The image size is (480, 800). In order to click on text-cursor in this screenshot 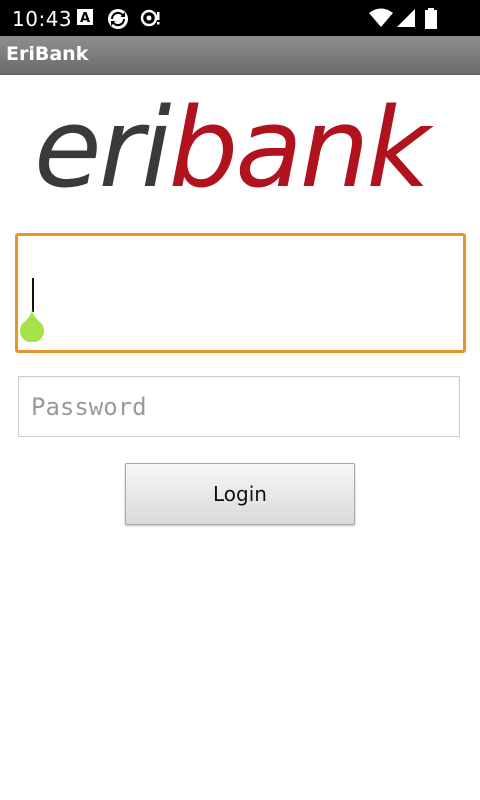, I will do `click(33, 295)`.